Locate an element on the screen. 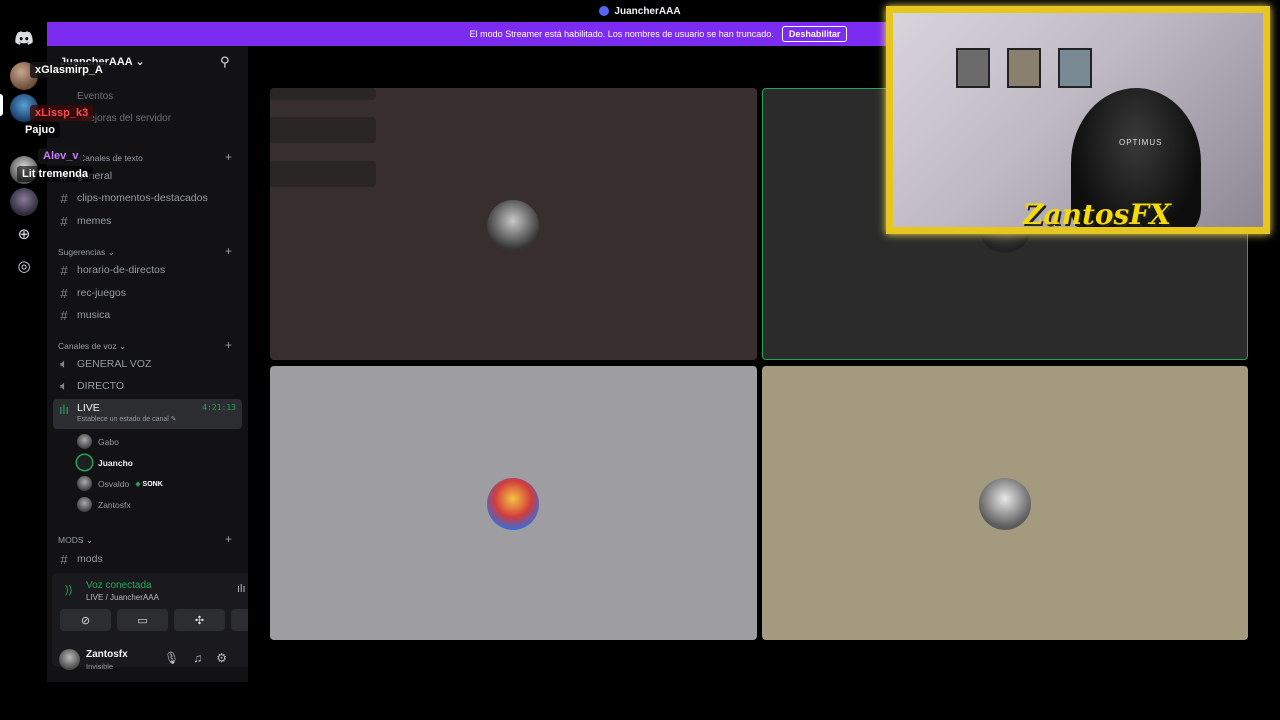  category-voice: Canales de voz ⌄ is located at coordinates (92, 346).